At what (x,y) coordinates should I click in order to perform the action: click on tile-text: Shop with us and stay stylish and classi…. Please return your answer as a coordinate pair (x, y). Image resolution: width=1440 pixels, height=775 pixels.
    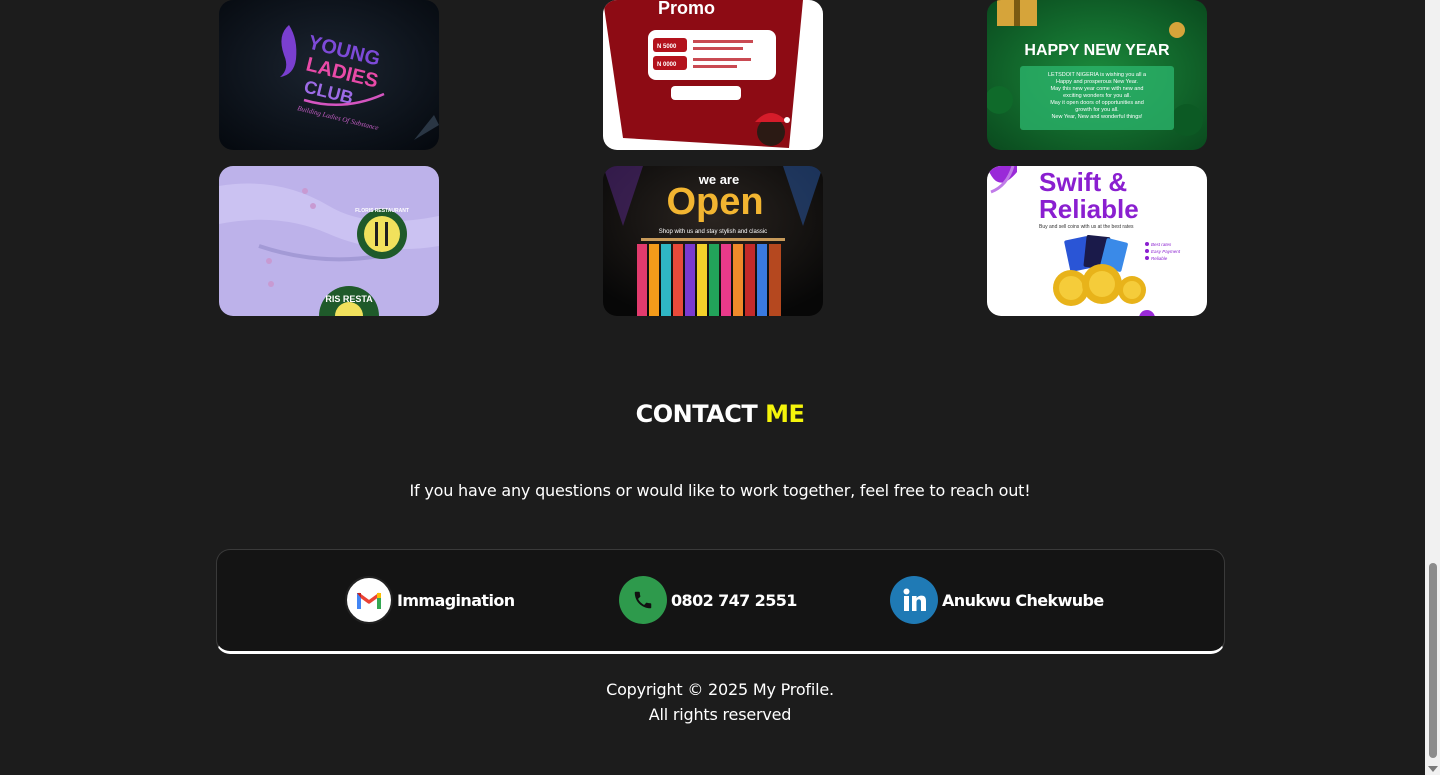
    Looking at the image, I should click on (713, 232).